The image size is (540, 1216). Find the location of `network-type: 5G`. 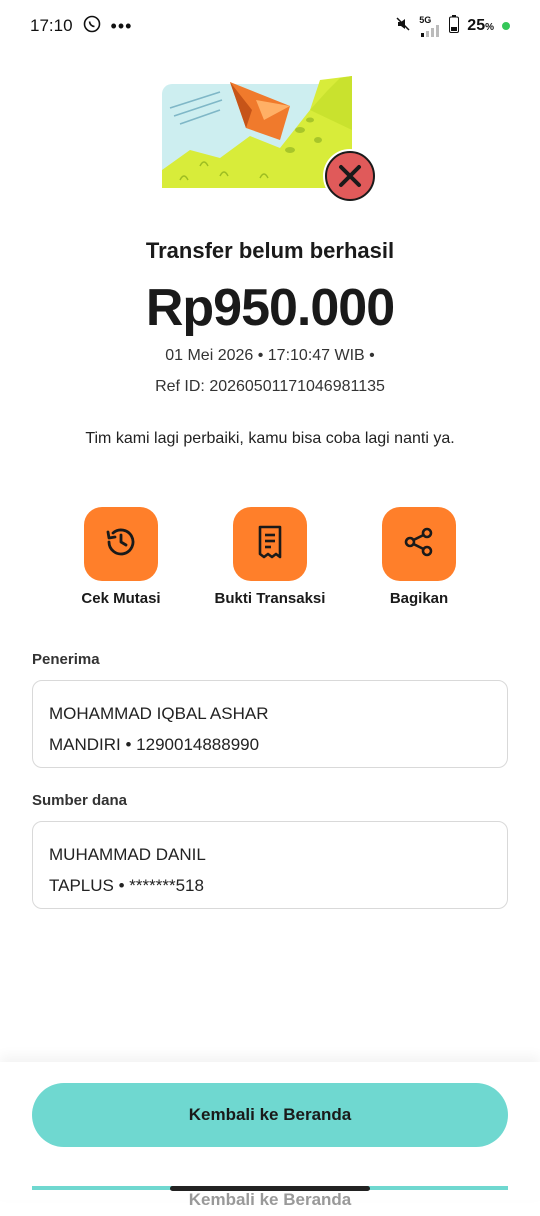

network-type: 5G is located at coordinates (425, 19).